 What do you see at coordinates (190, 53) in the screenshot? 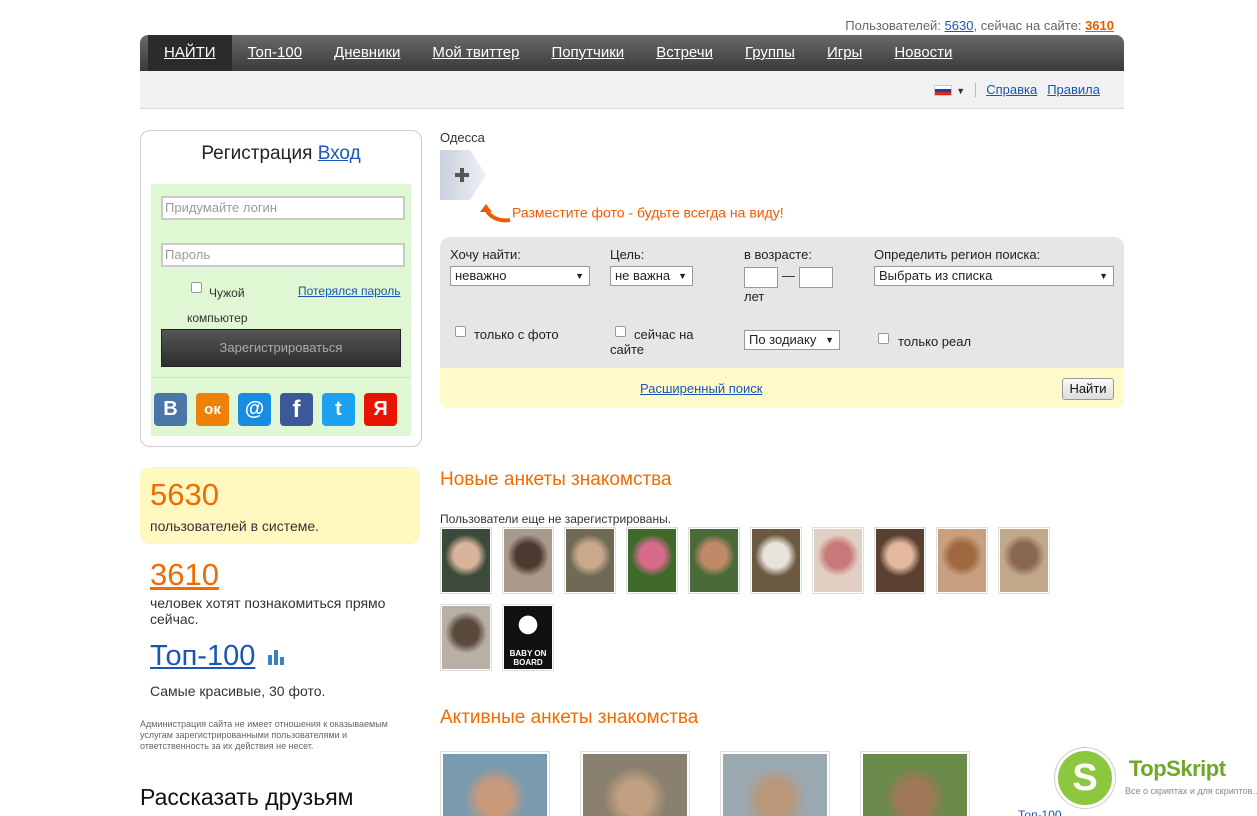
I see `nav-find: НАЙТИ` at bounding box center [190, 53].